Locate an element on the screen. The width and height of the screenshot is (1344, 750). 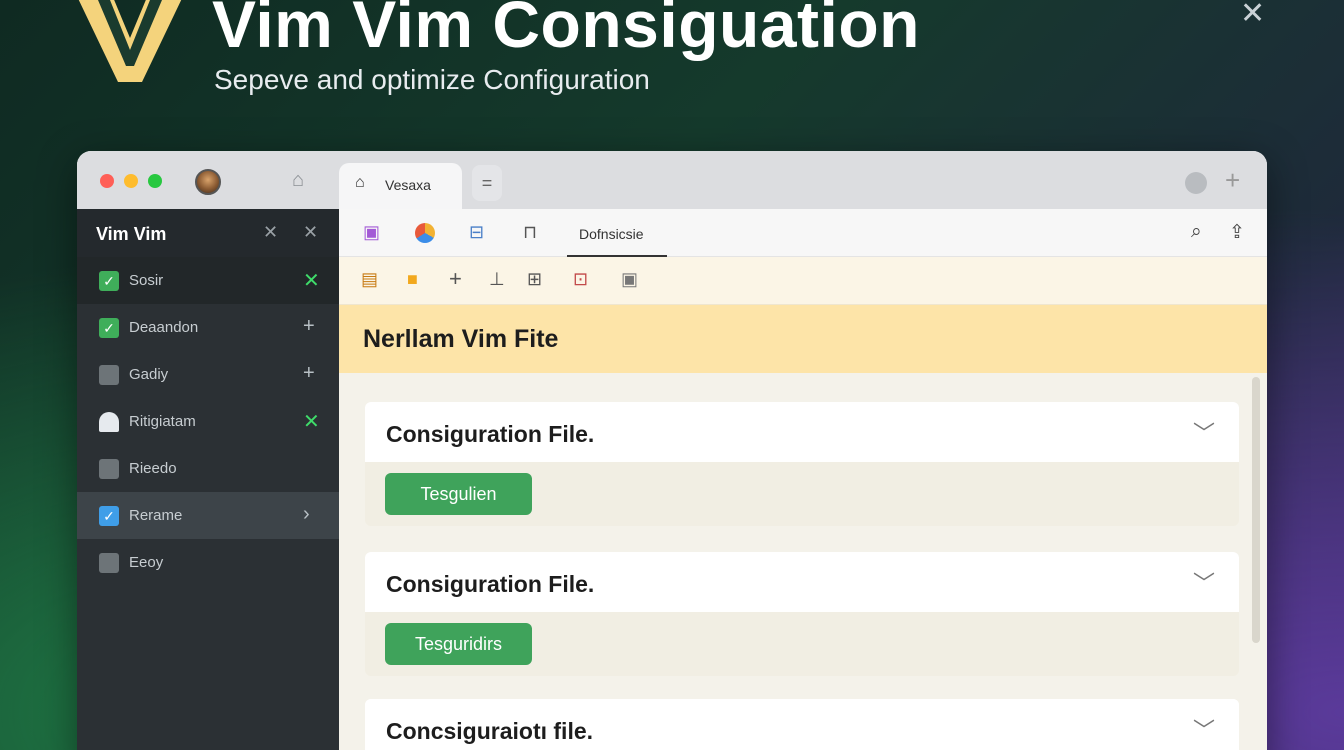
section-header: Nerllam Vim Fite is located at coordinates (803, 339).